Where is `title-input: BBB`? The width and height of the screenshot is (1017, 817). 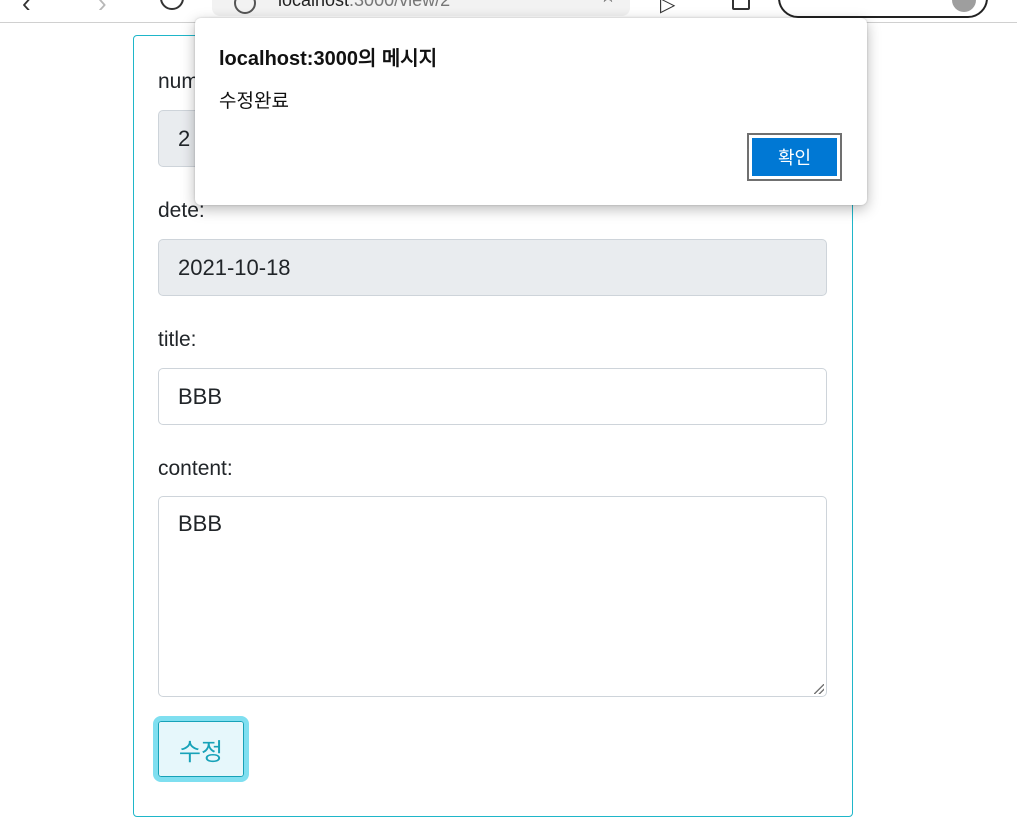 title-input: BBB is located at coordinates (492, 396).